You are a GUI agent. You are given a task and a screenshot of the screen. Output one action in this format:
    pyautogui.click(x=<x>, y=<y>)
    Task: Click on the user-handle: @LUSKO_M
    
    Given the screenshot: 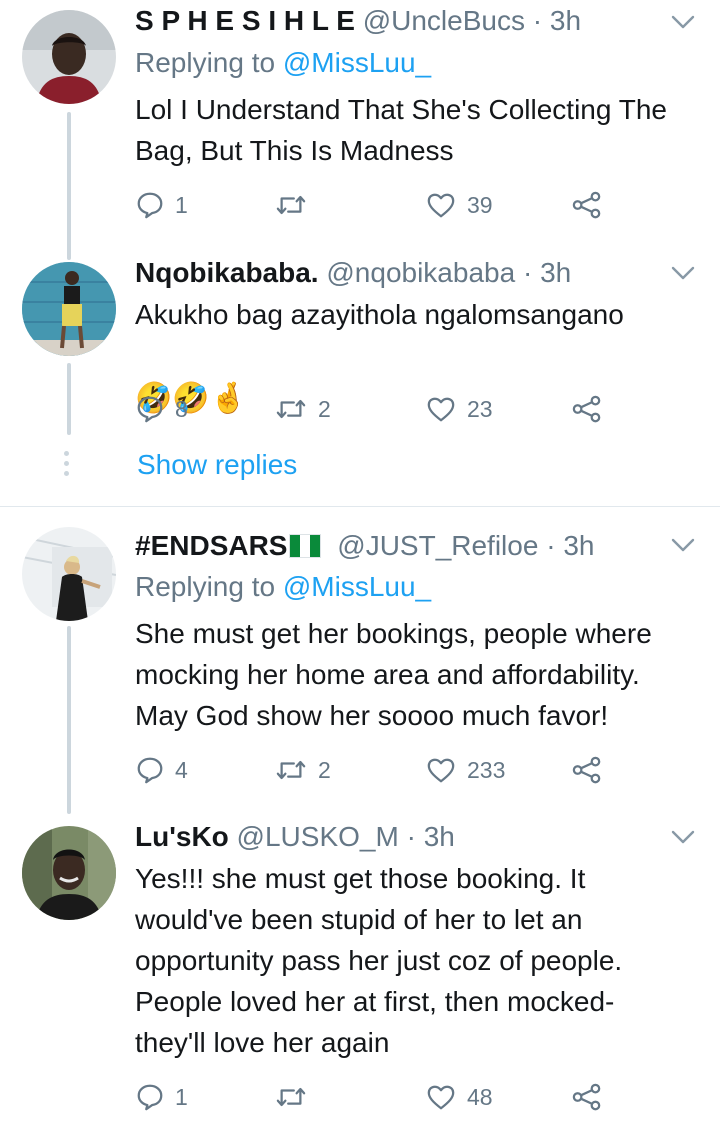 What is the action you would take?
    pyautogui.click(x=318, y=836)
    